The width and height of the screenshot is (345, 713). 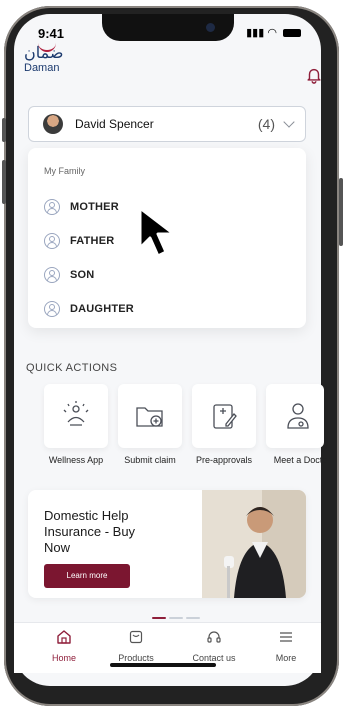 What do you see at coordinates (214, 646) in the screenshot?
I see `tab-contact-us: Contact us` at bounding box center [214, 646].